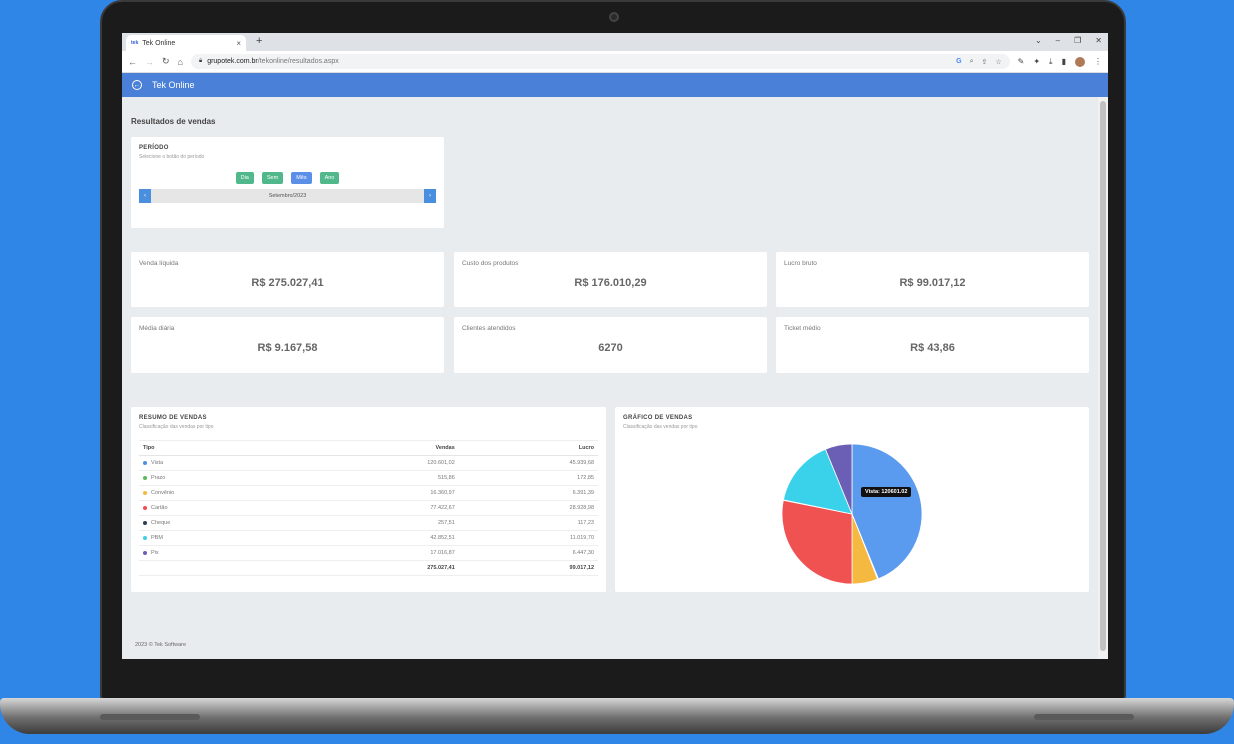  Describe the element at coordinates (1080, 61) in the screenshot. I see `profile-avatar` at that location.